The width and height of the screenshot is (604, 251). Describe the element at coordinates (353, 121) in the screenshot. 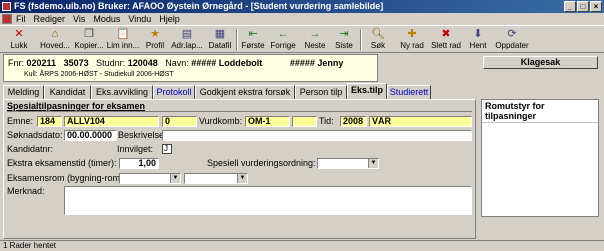

I see `tid-aar-field: 2008` at that location.